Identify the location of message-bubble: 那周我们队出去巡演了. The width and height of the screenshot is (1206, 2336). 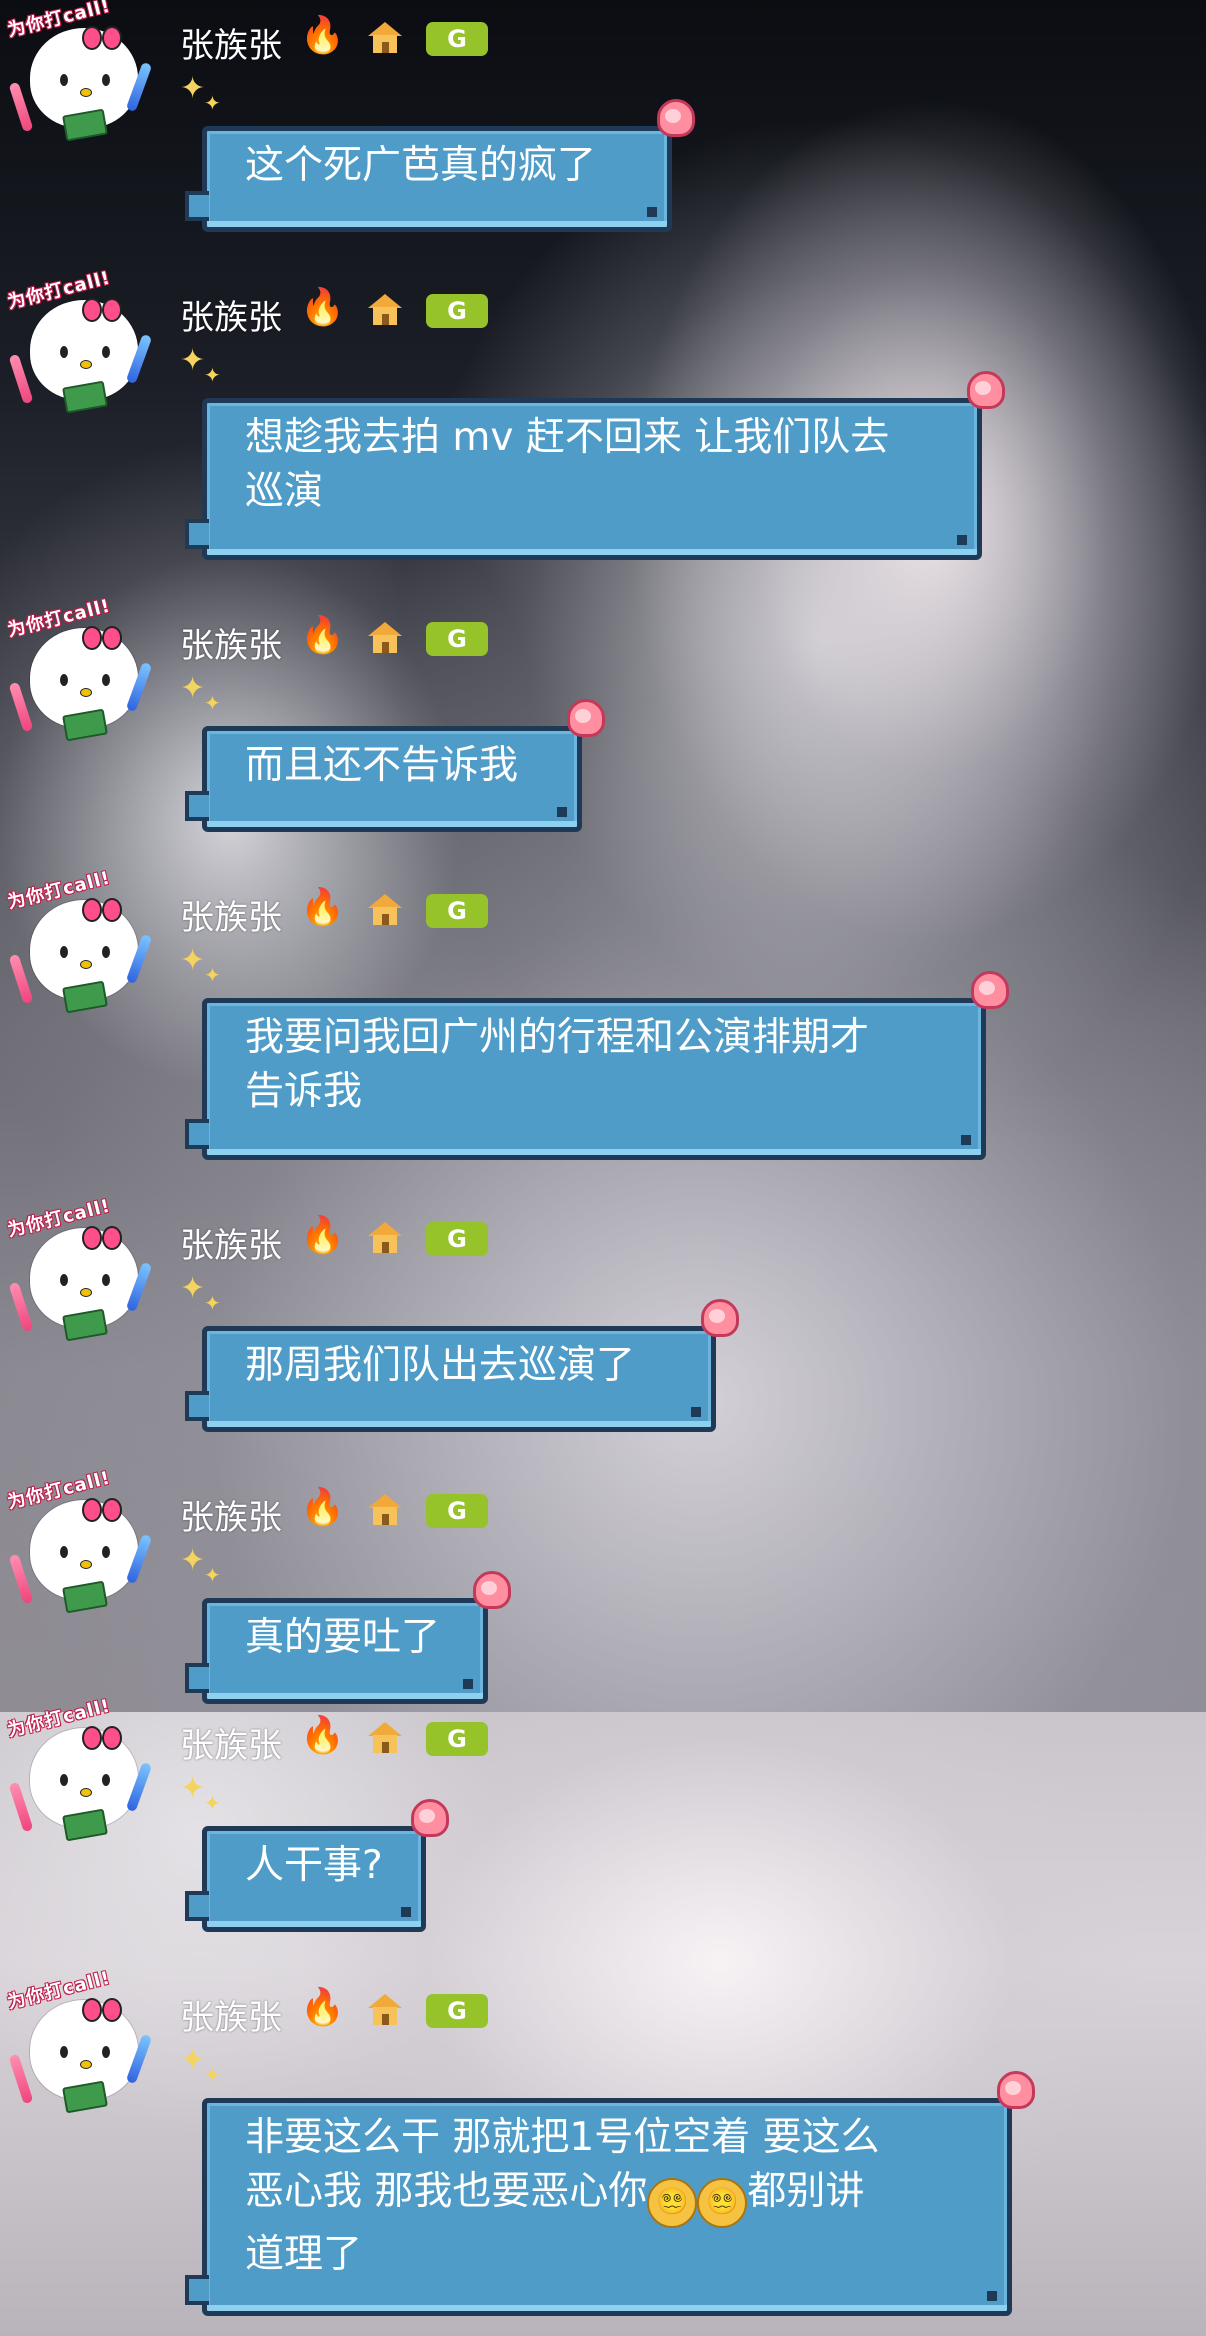
(462, 1365).